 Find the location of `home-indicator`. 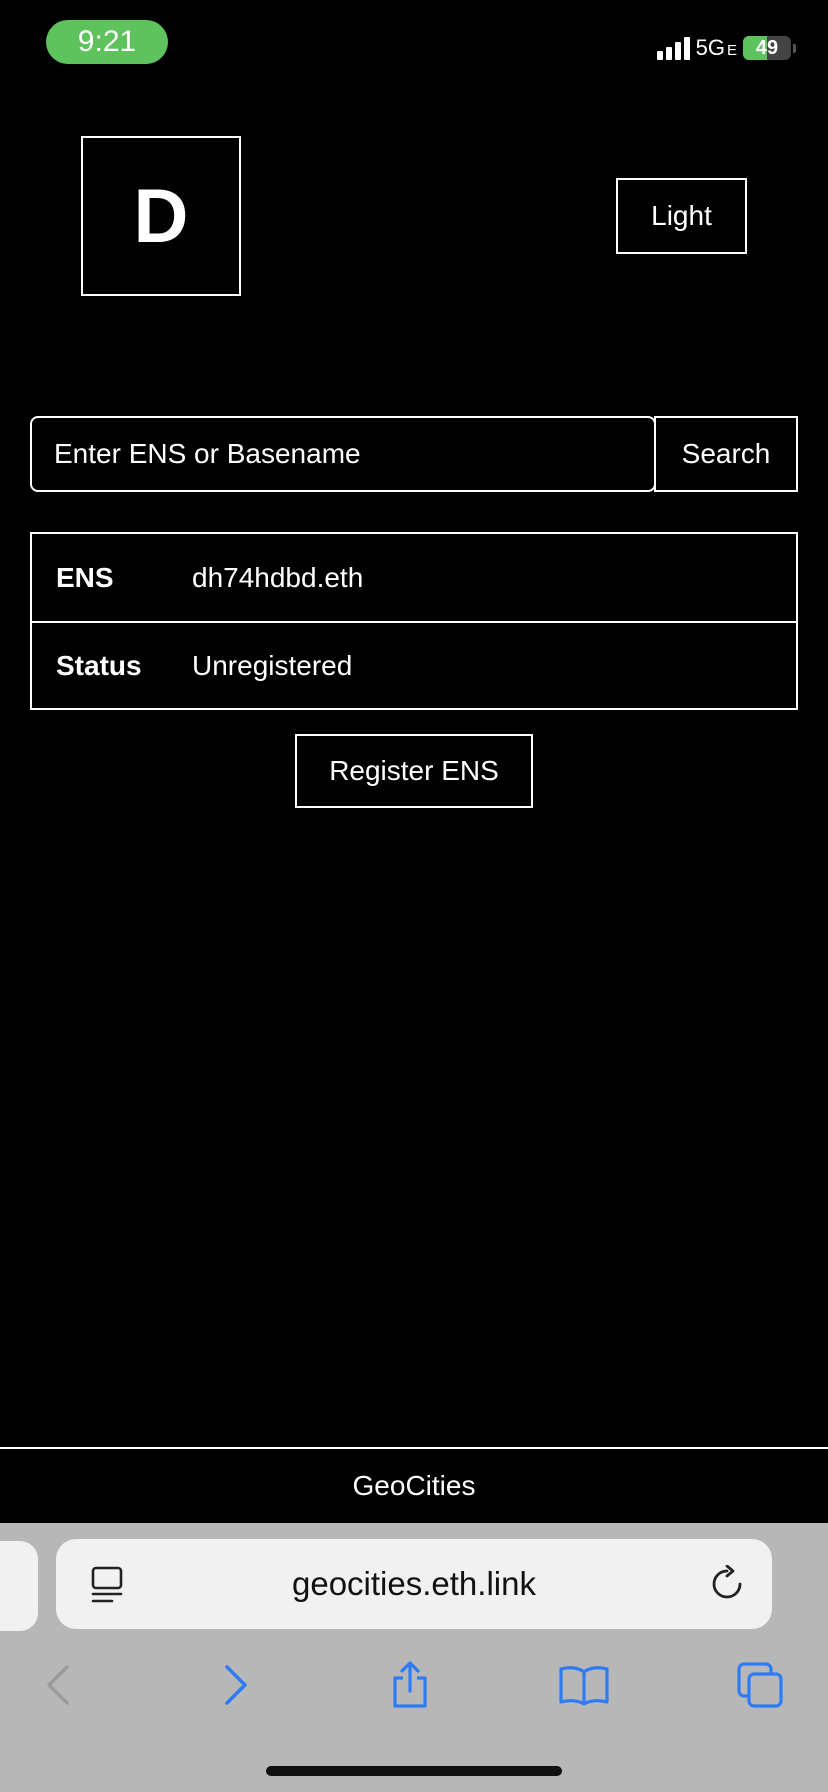

home-indicator is located at coordinates (414, 1771).